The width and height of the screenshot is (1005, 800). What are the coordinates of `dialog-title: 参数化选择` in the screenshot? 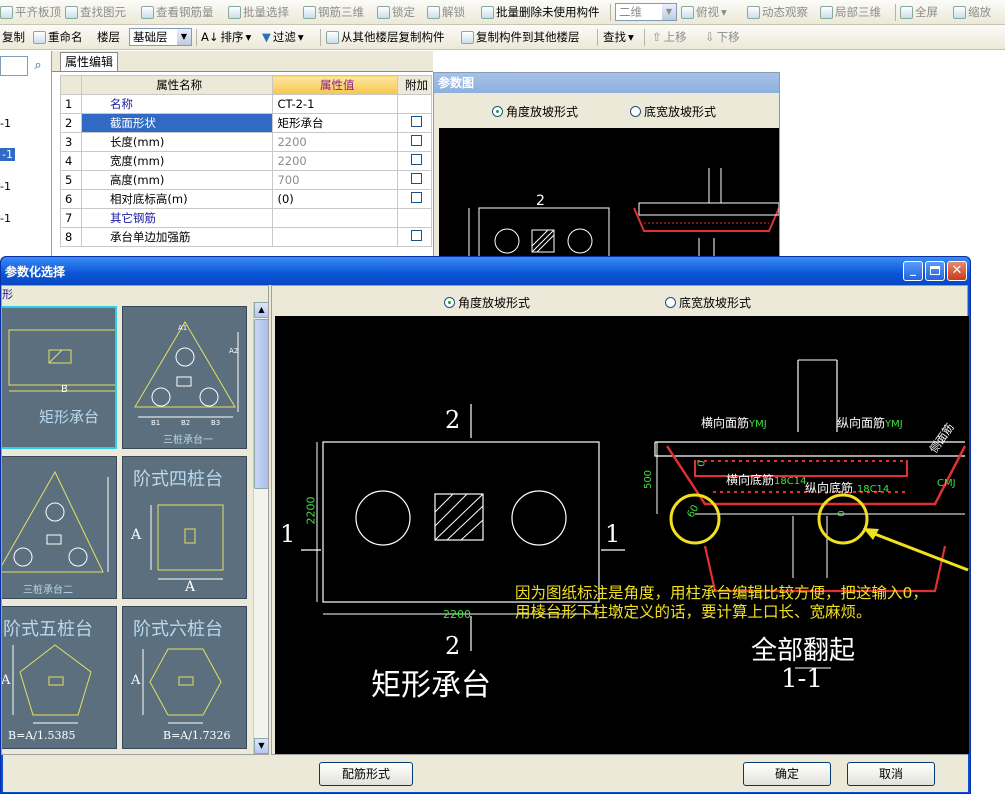 It's located at (35, 272).